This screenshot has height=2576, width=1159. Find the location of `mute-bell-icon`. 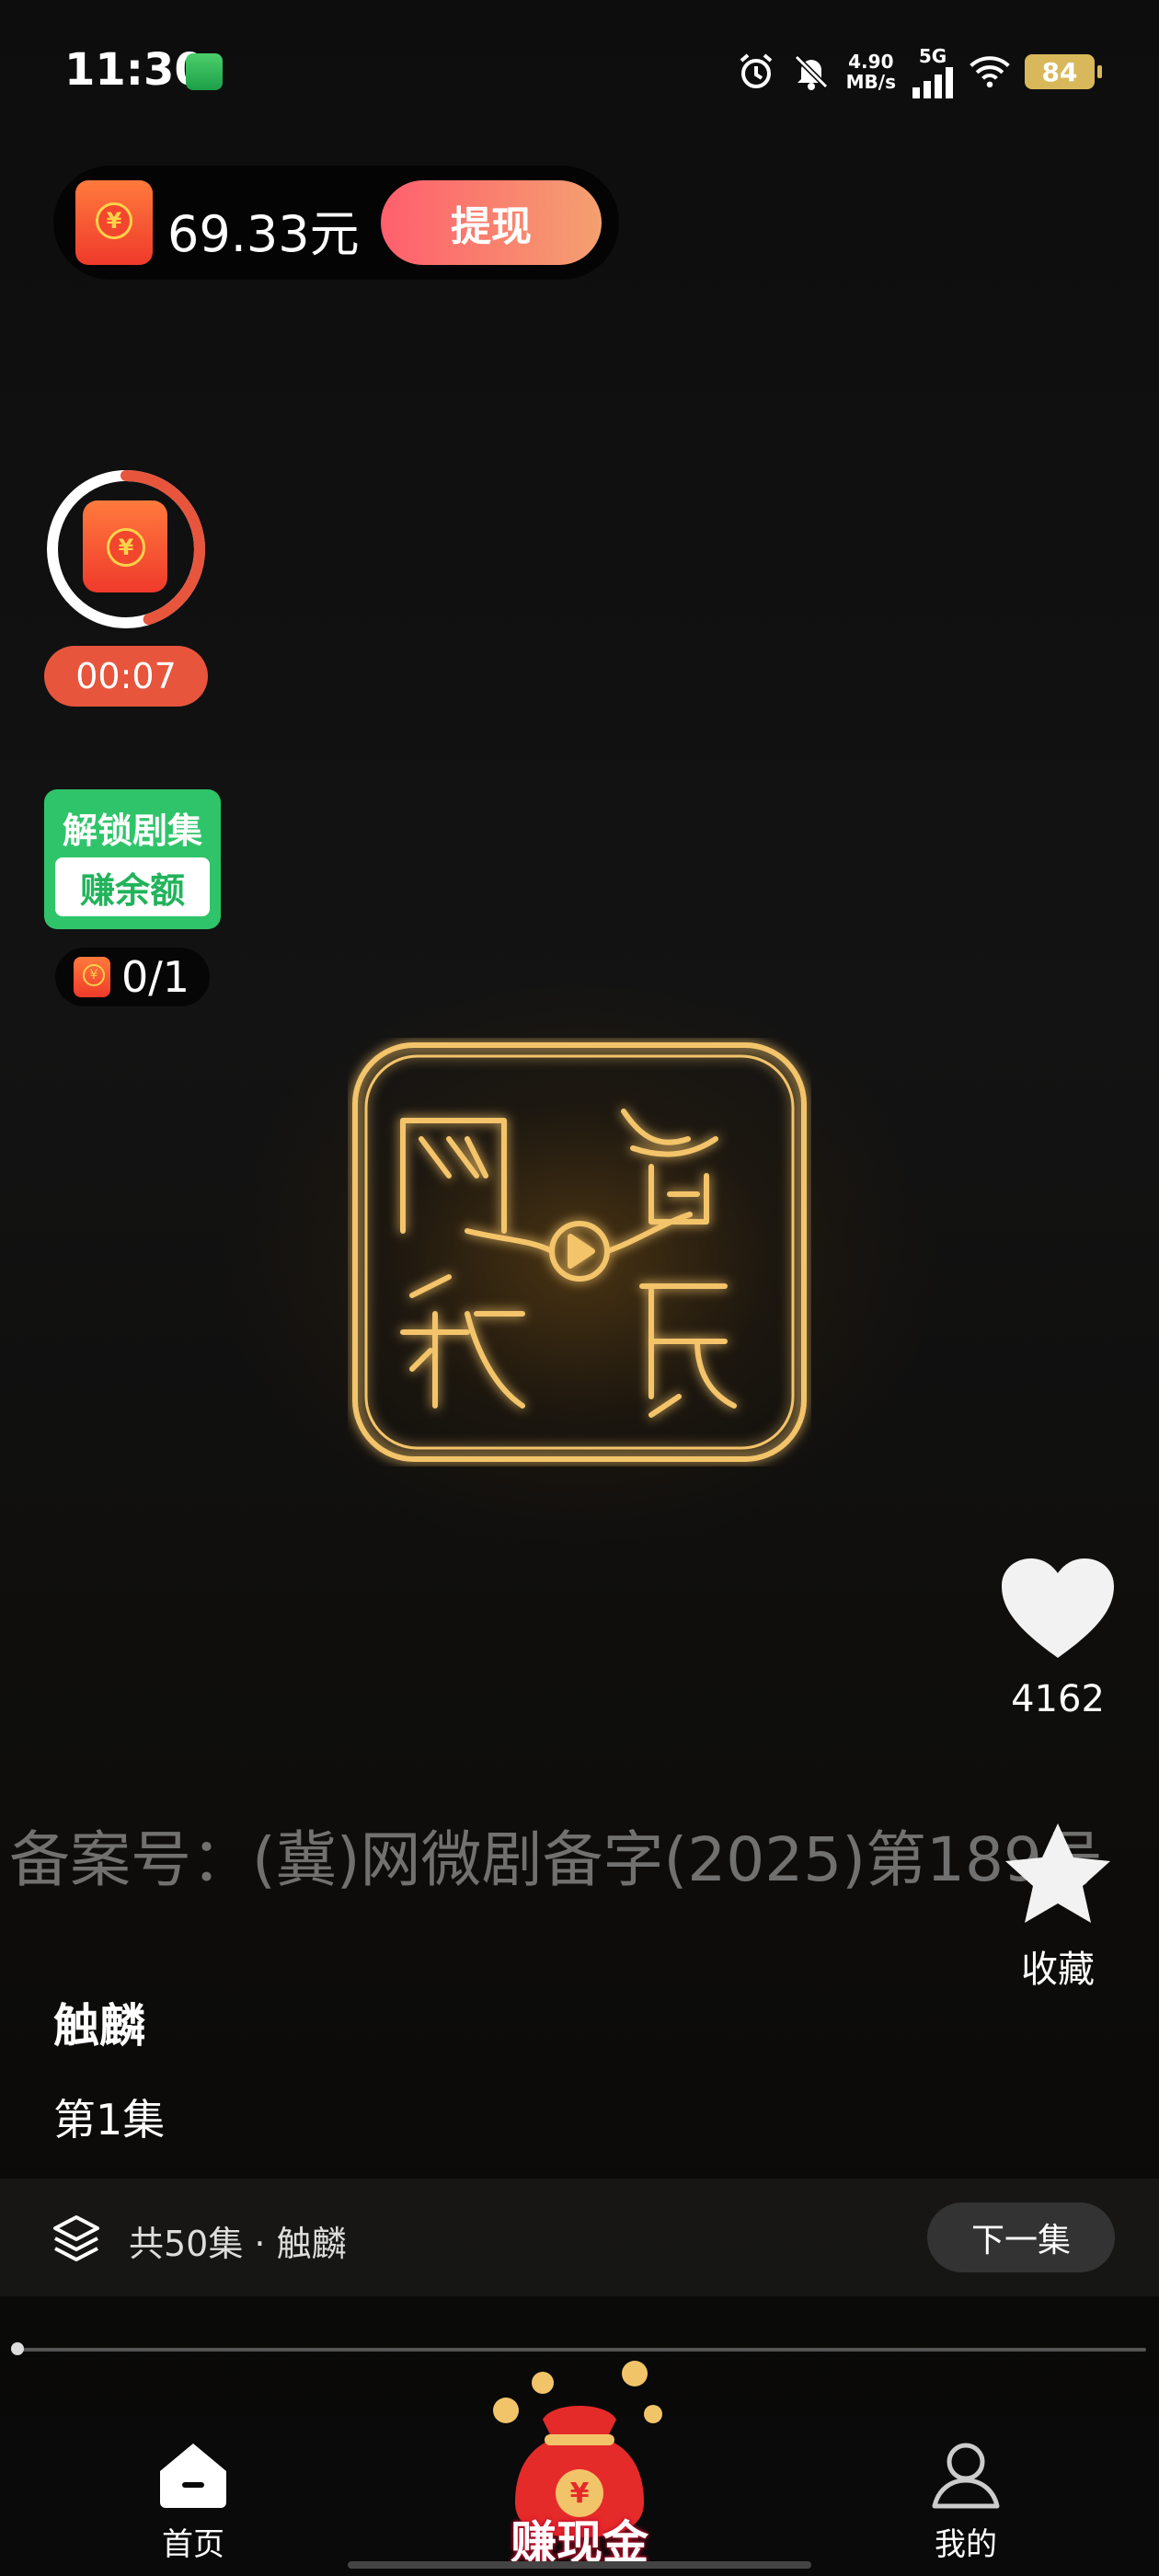

mute-bell-icon is located at coordinates (811, 72).